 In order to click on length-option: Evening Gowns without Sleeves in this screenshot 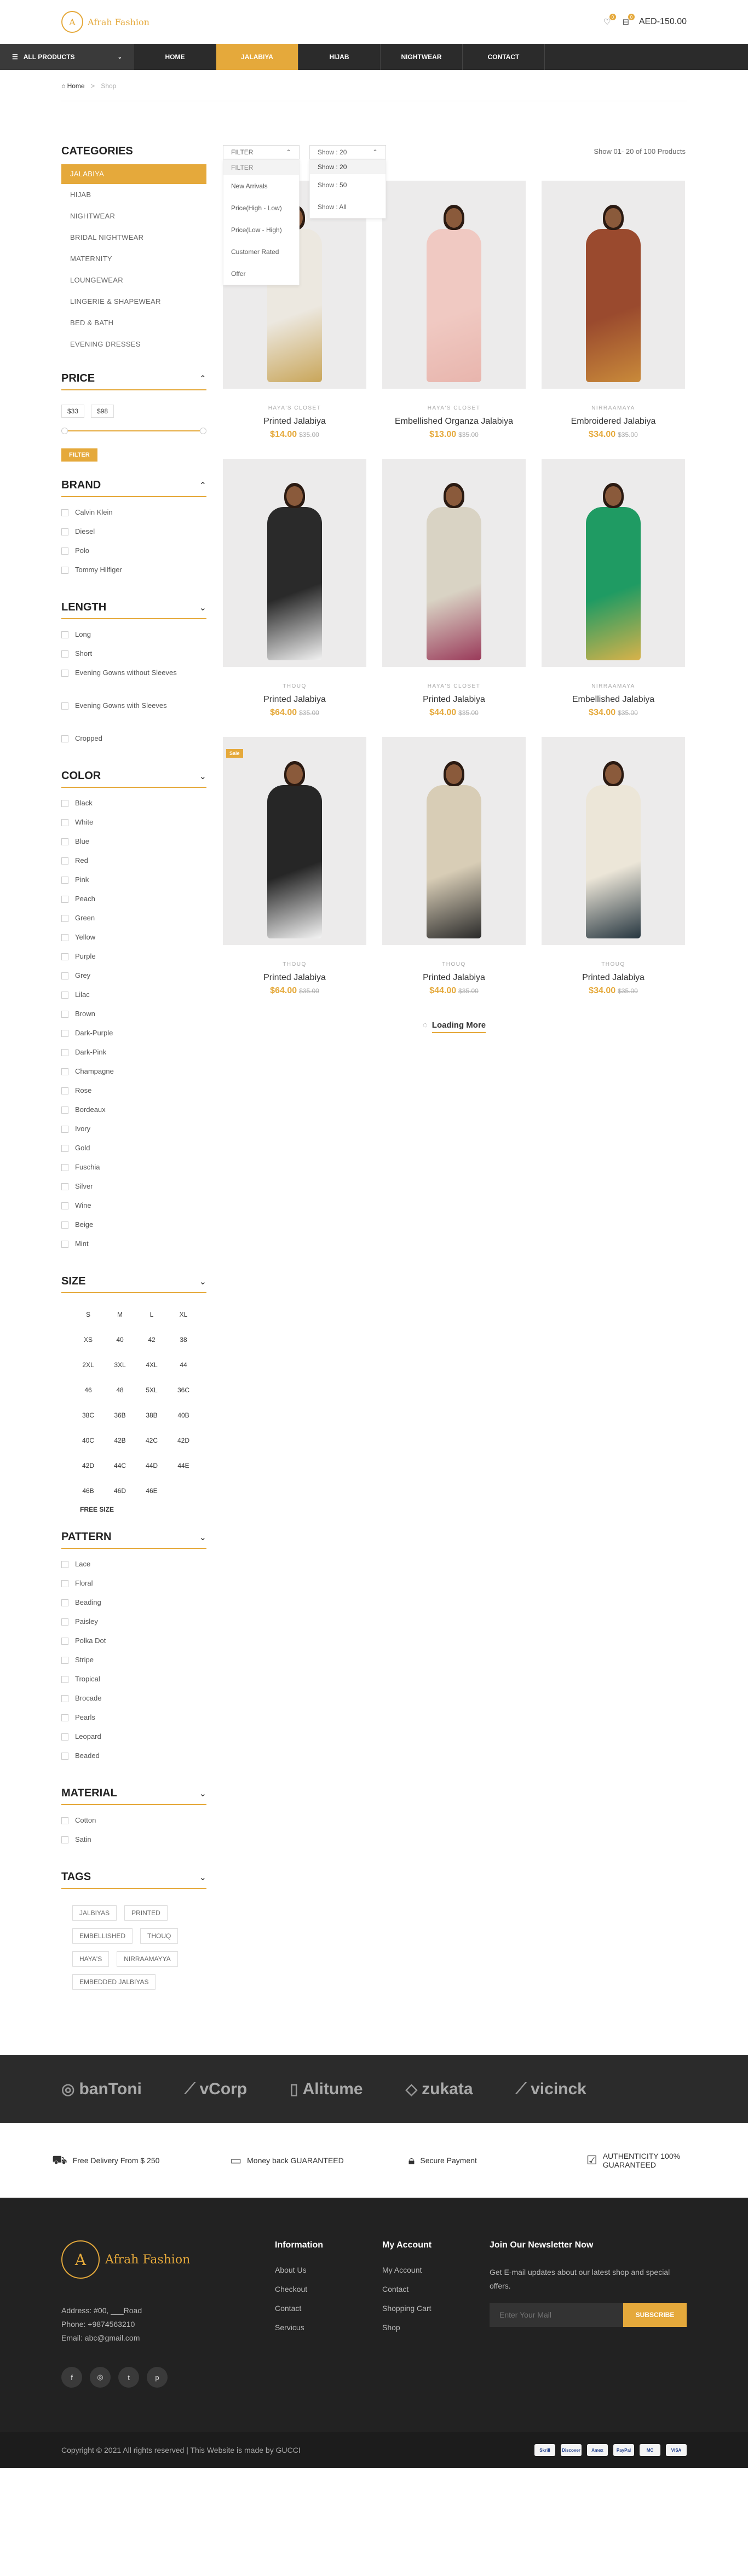, I will do `click(133, 683)`.